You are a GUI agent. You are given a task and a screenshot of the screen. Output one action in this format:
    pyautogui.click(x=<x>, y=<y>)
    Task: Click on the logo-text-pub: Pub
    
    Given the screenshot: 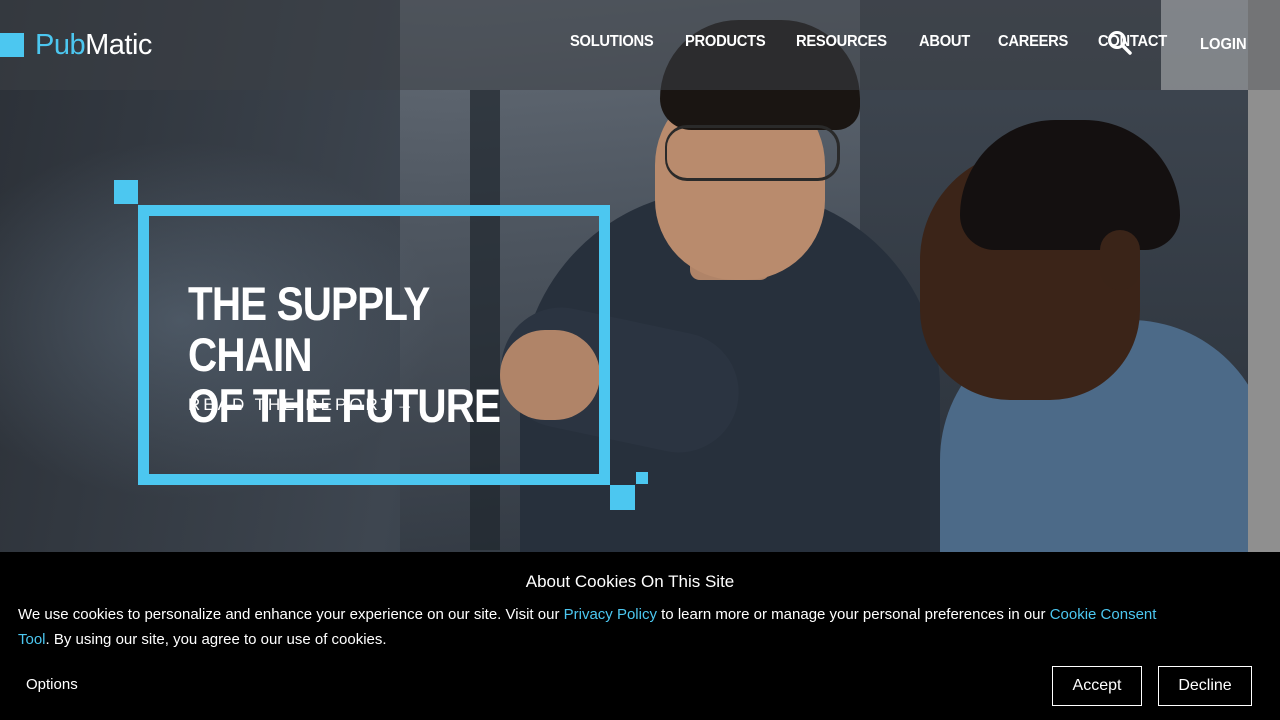 What is the action you would take?
    pyautogui.click(x=60, y=44)
    